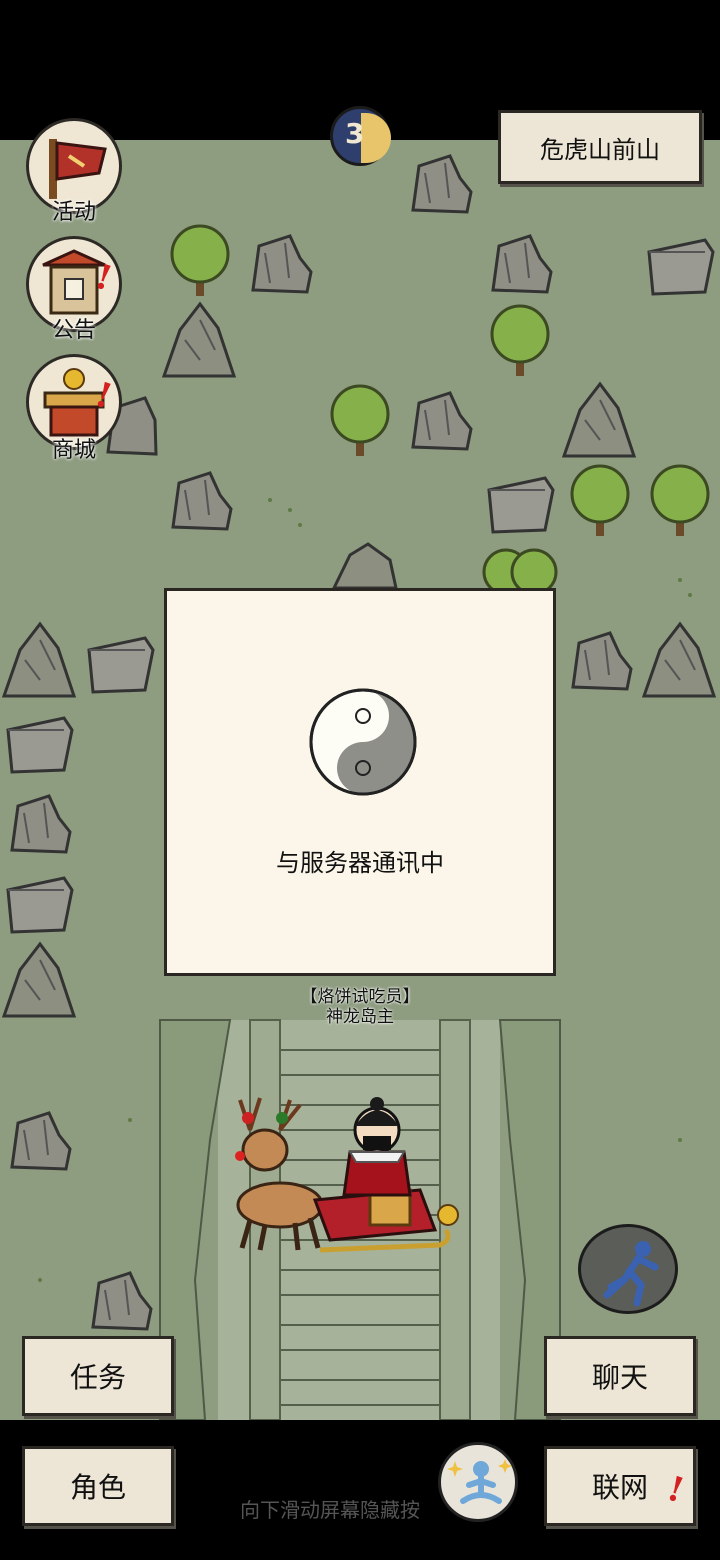 The width and height of the screenshot is (720, 1560). Describe the element at coordinates (73, 330) in the screenshot. I see `notice-label: 公告` at that location.